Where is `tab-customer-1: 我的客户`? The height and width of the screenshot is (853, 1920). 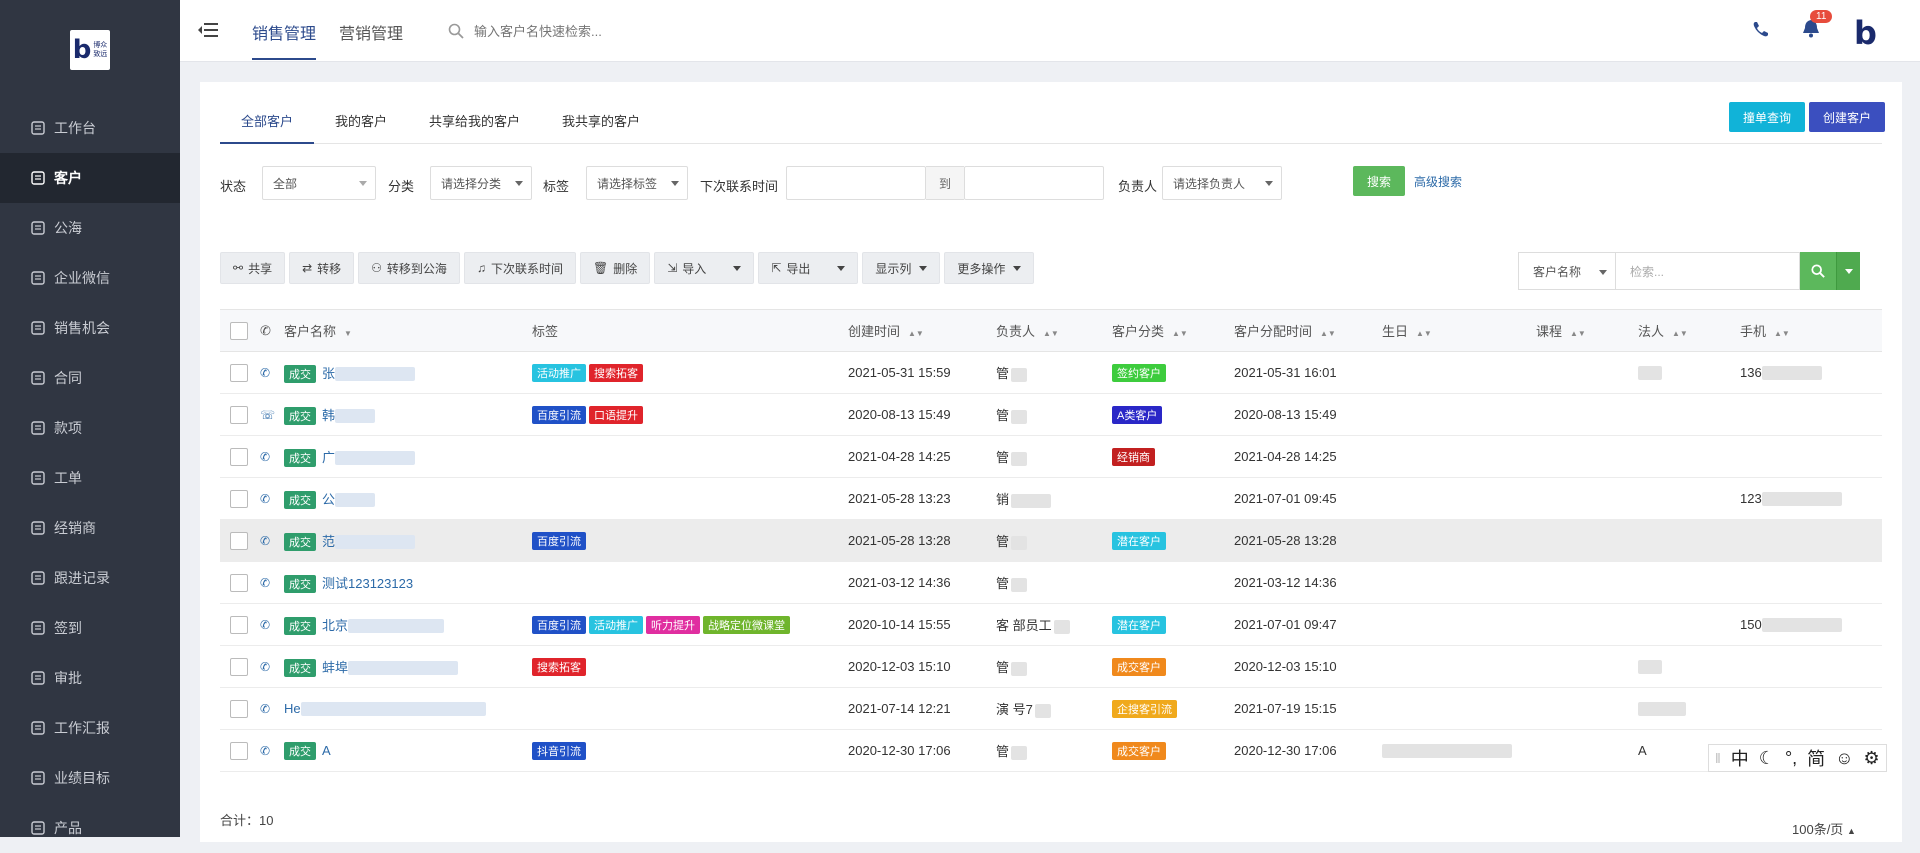 tab-customer-1: 我的客户 is located at coordinates (361, 122).